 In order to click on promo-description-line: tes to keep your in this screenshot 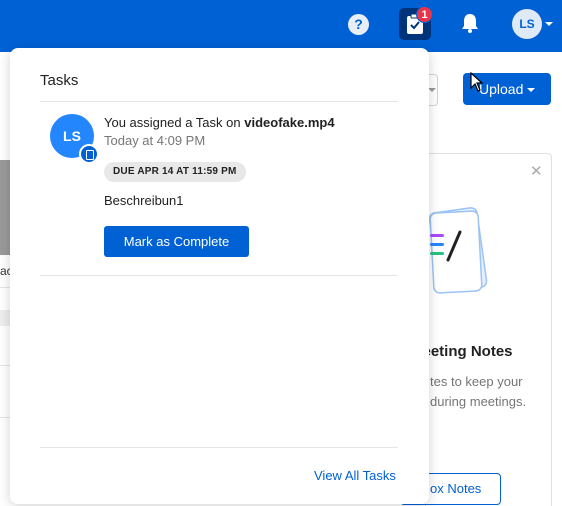, I will do `click(476, 381)`.